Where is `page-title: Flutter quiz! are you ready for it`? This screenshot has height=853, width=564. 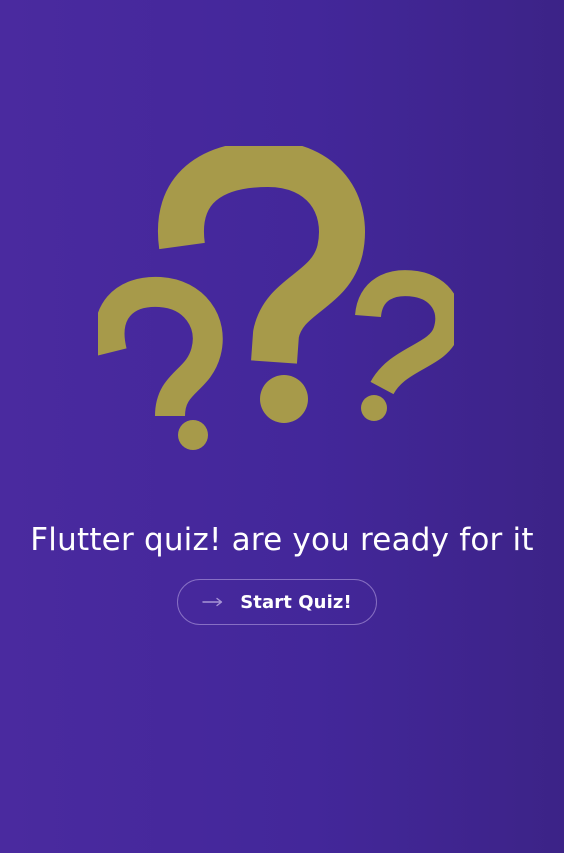
page-title: Flutter quiz! are you ready for it is located at coordinates (282, 540).